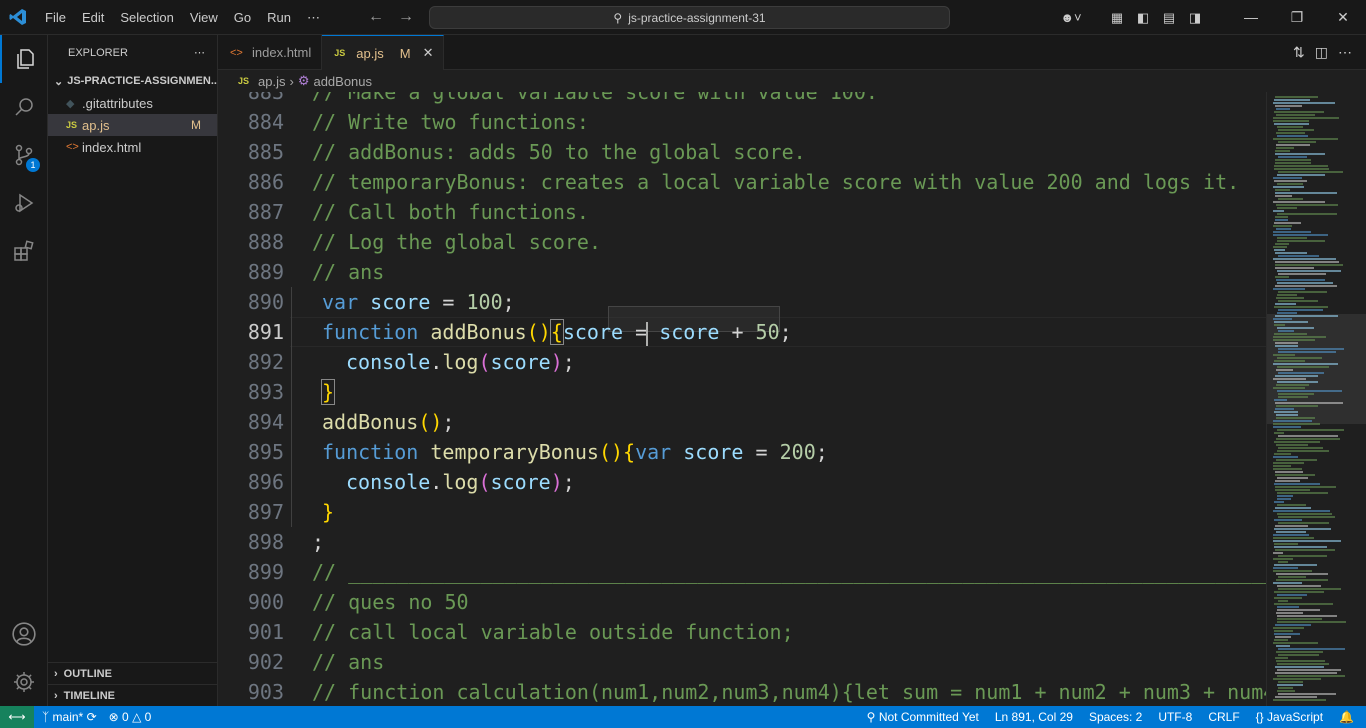 This screenshot has width=1366, height=728. I want to click on code-text: // ans, so click(348, 272).